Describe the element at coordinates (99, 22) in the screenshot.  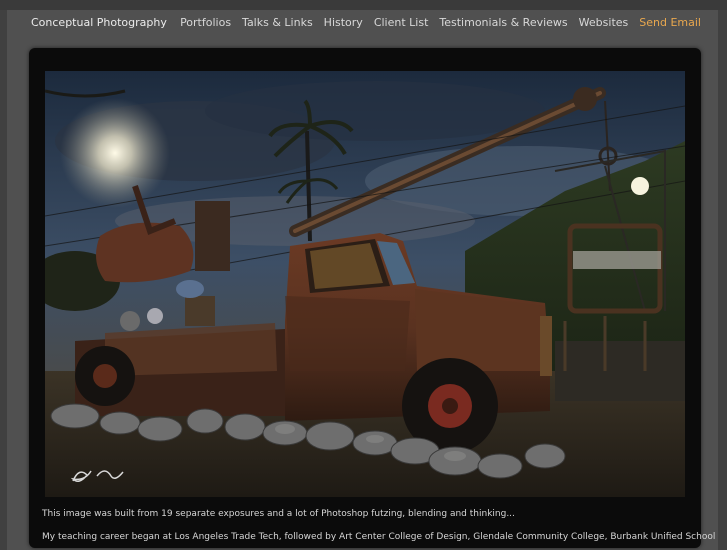
I see `site-title: Conceptual Photography` at that location.